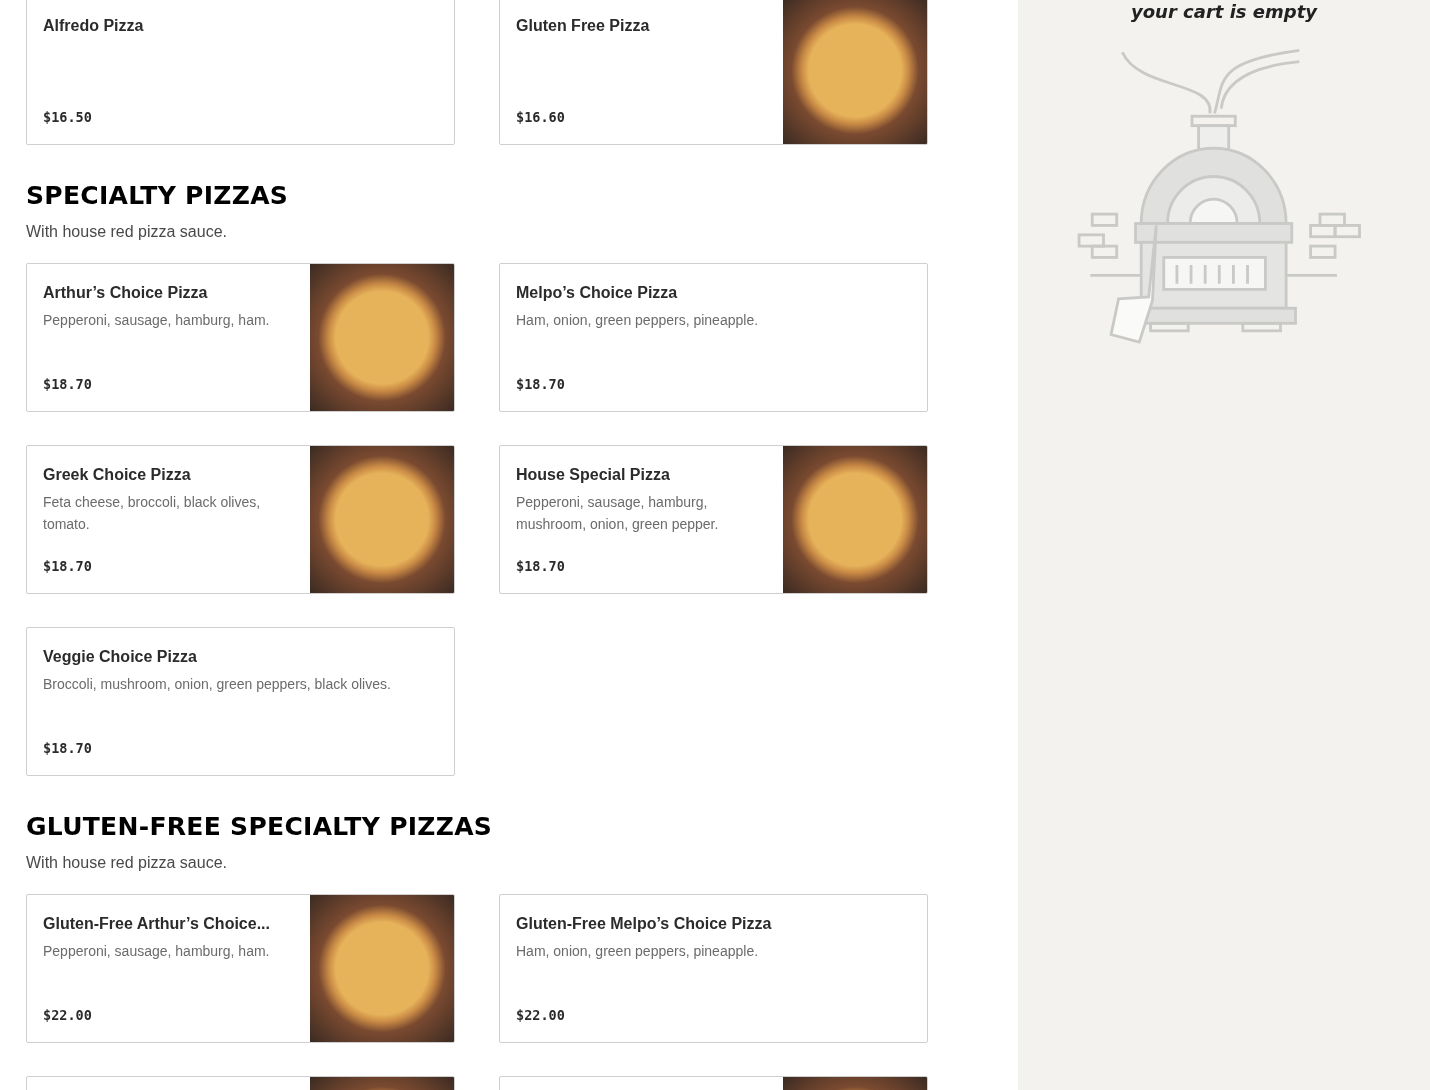  I want to click on item-description: Pepperoni, sausage, hamburg, mushroom, onion, green pepper., so click(618, 513).